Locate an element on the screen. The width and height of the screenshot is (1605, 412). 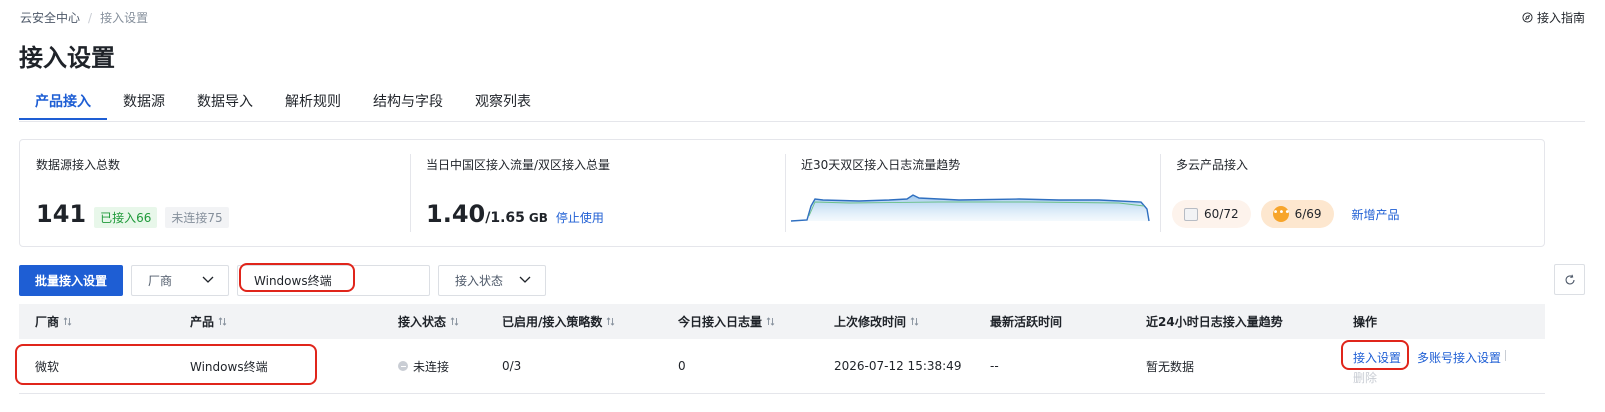
access-status-select: 接入状态 is located at coordinates (492, 280).